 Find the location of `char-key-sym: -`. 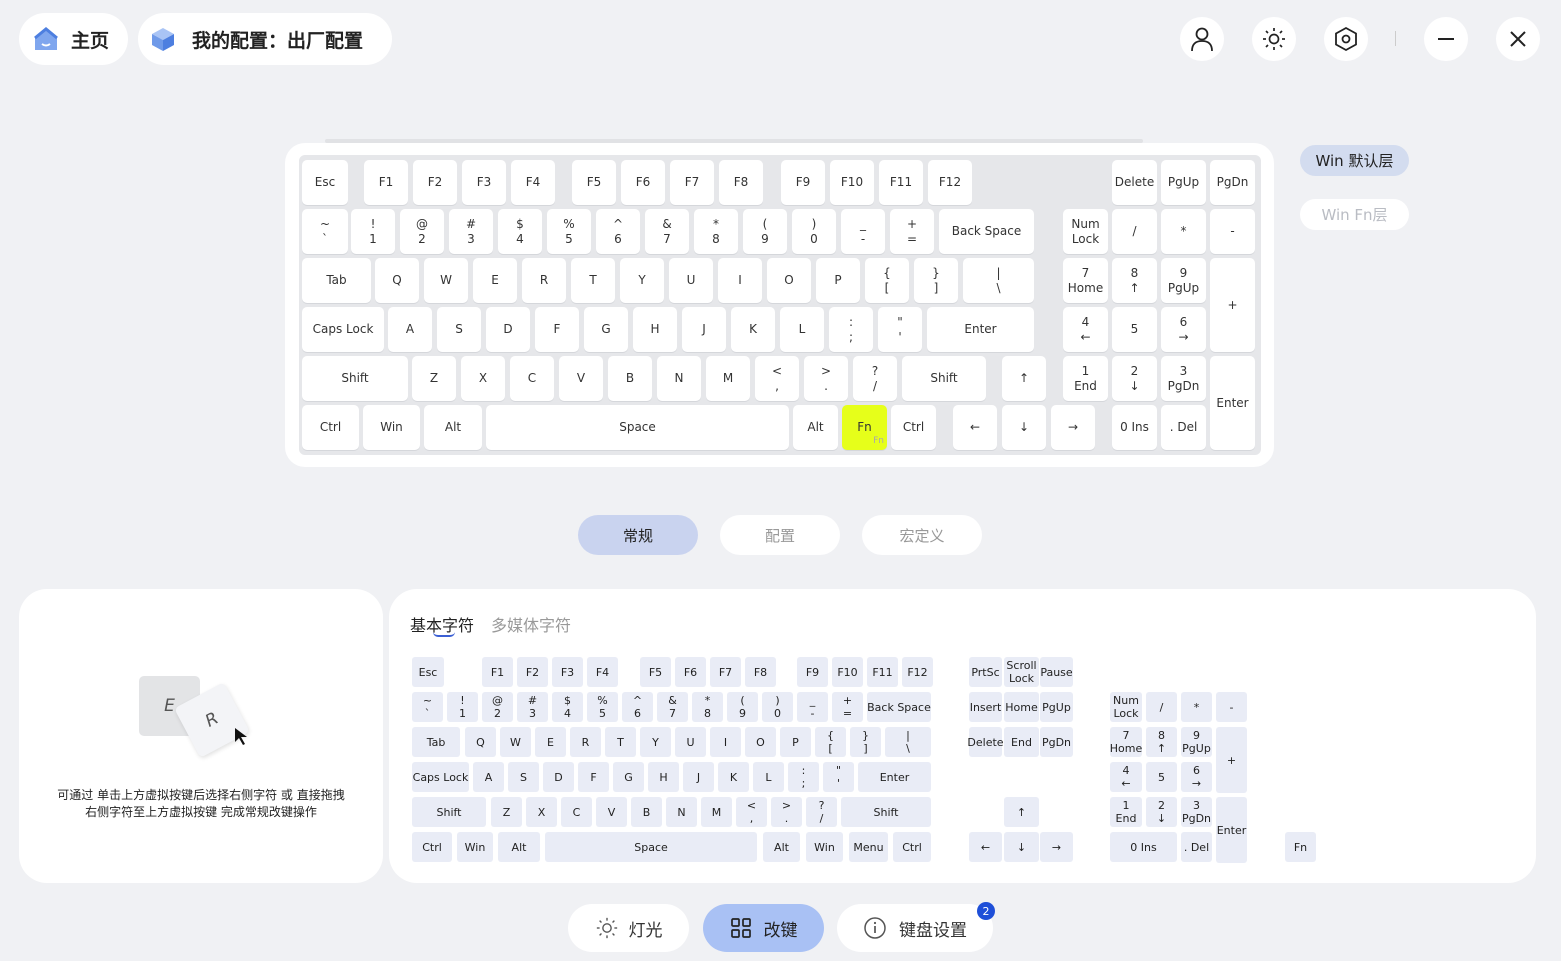

char-key-sym: - is located at coordinates (1231, 707).